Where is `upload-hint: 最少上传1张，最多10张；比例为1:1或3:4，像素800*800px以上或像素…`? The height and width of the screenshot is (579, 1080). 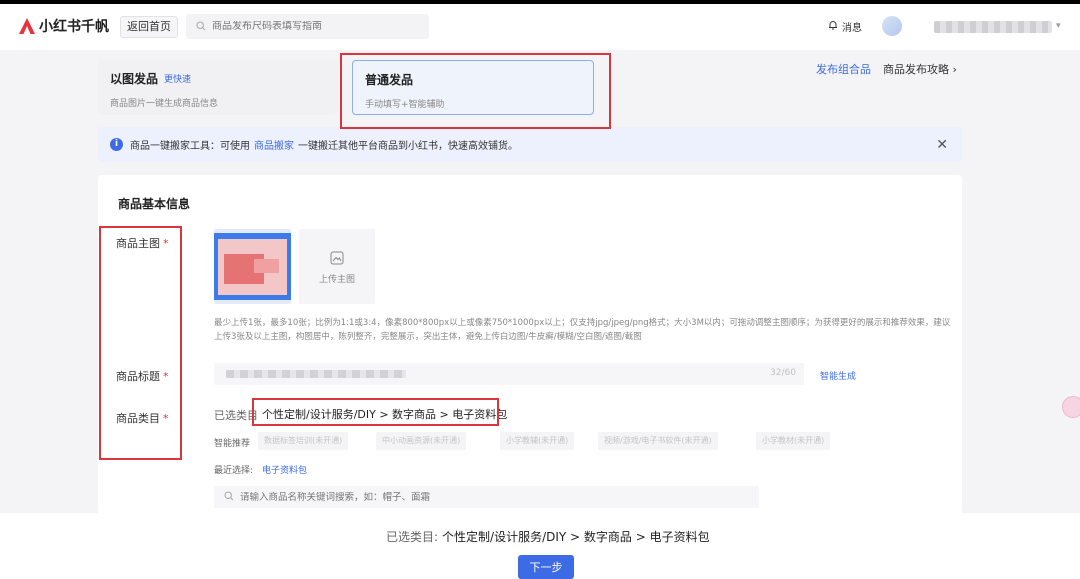
upload-hint: 最少上传1张，最多10张；比例为1:1或3:4，像素800*800px以上或像素… is located at coordinates (582, 330).